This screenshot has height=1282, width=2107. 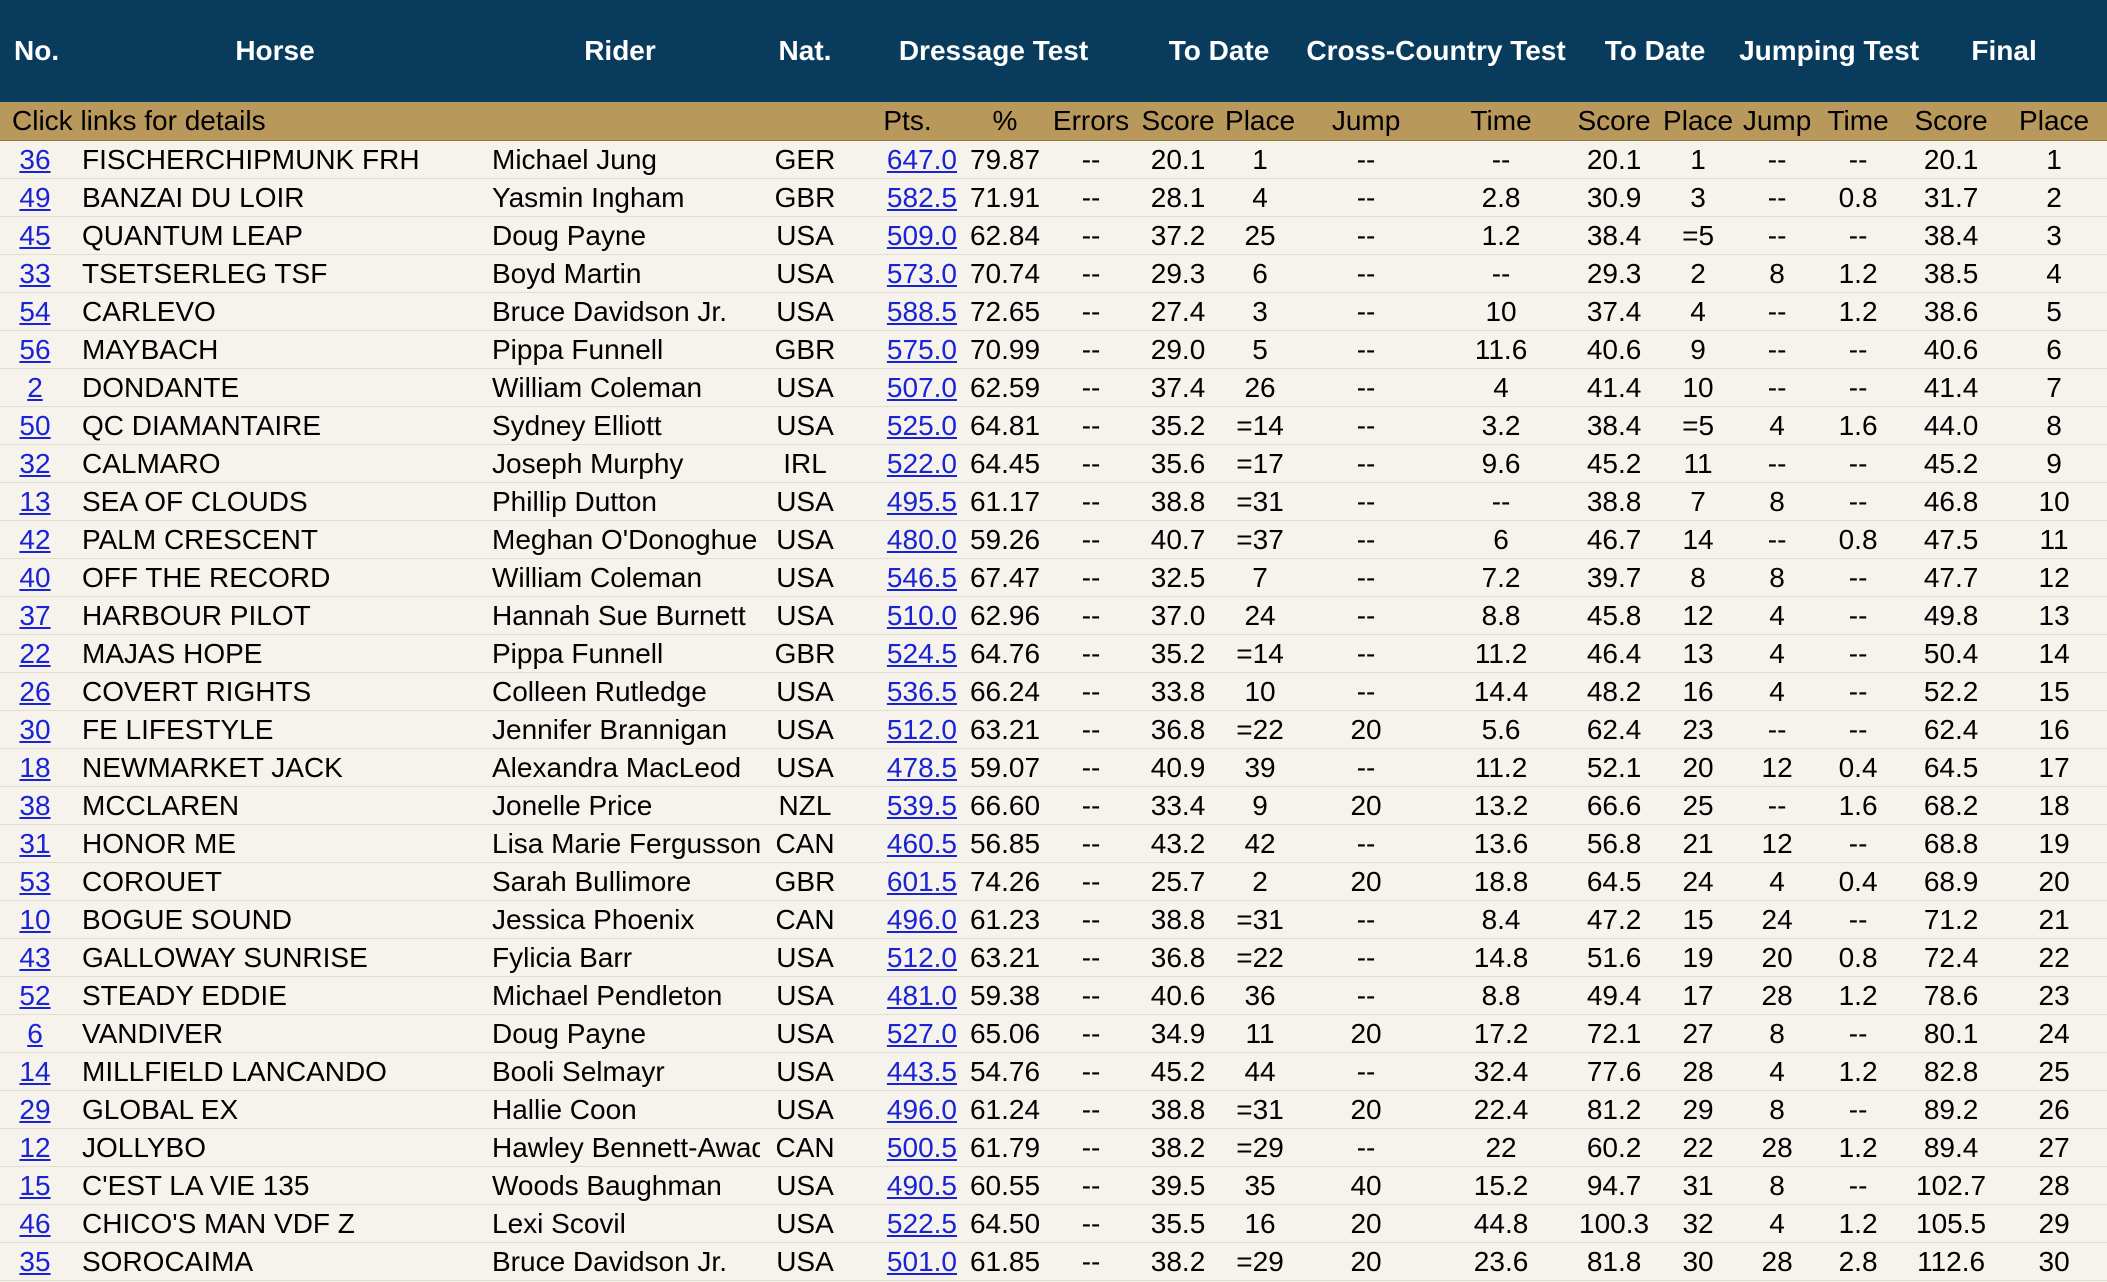 What do you see at coordinates (1178, 539) in the screenshot?
I see `todate-score-1-cell: 40.7` at bounding box center [1178, 539].